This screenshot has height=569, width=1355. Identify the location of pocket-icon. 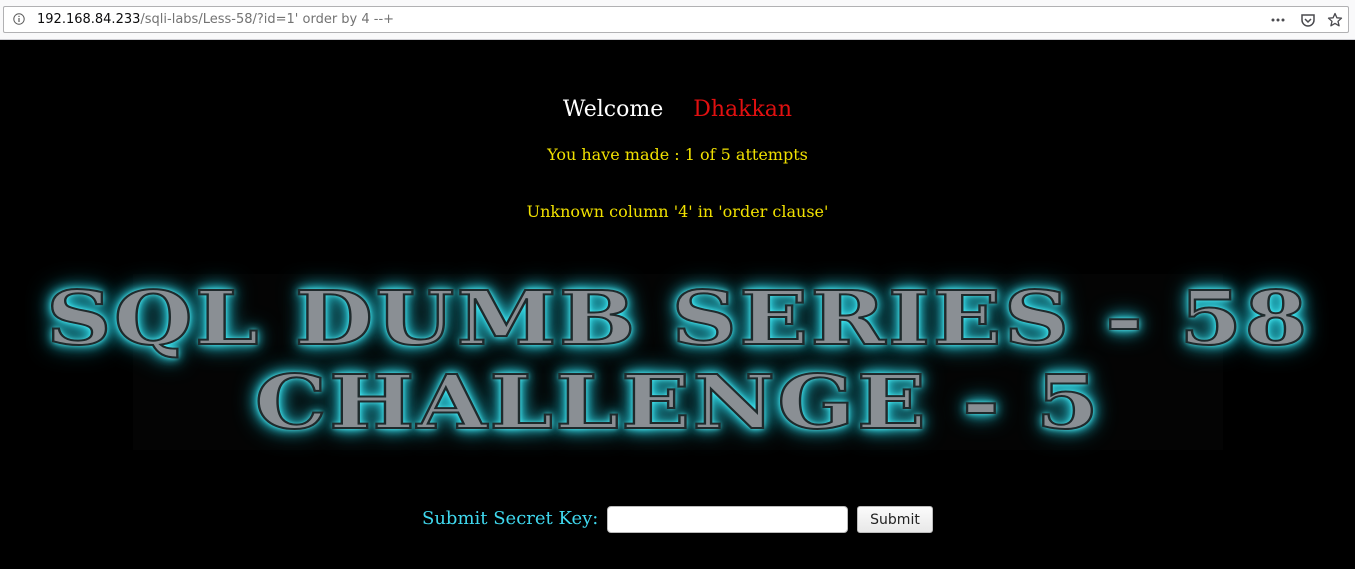
(1308, 20).